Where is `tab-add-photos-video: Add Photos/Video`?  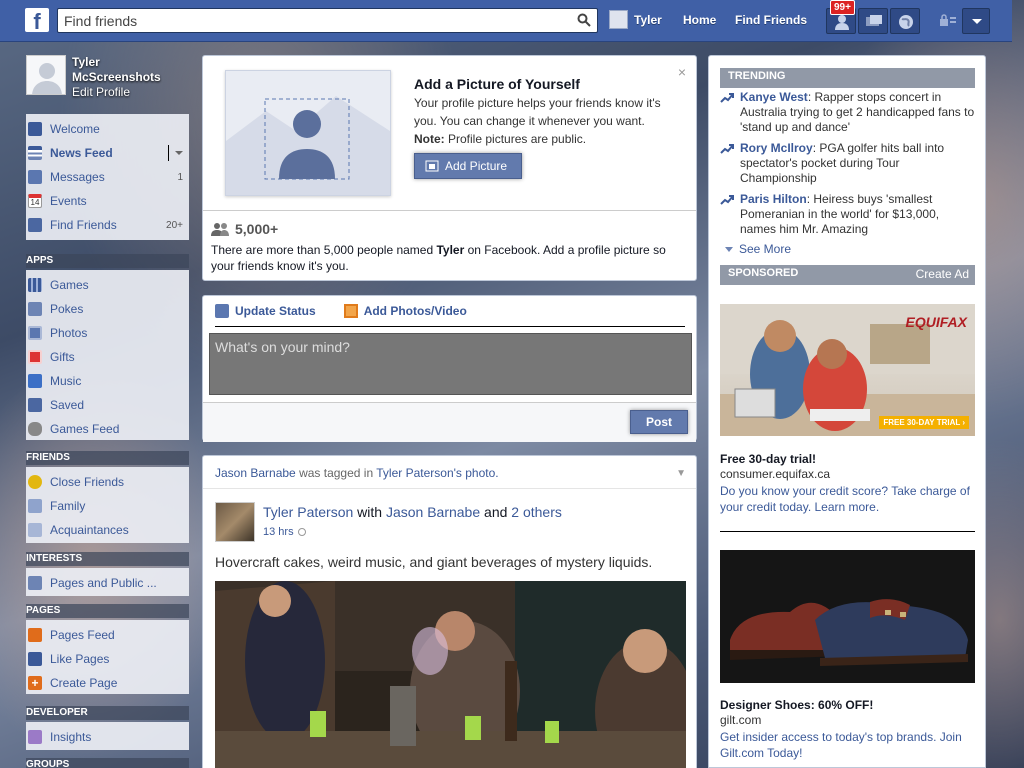
tab-add-photos-video: Add Photos/Video is located at coordinates (405, 311).